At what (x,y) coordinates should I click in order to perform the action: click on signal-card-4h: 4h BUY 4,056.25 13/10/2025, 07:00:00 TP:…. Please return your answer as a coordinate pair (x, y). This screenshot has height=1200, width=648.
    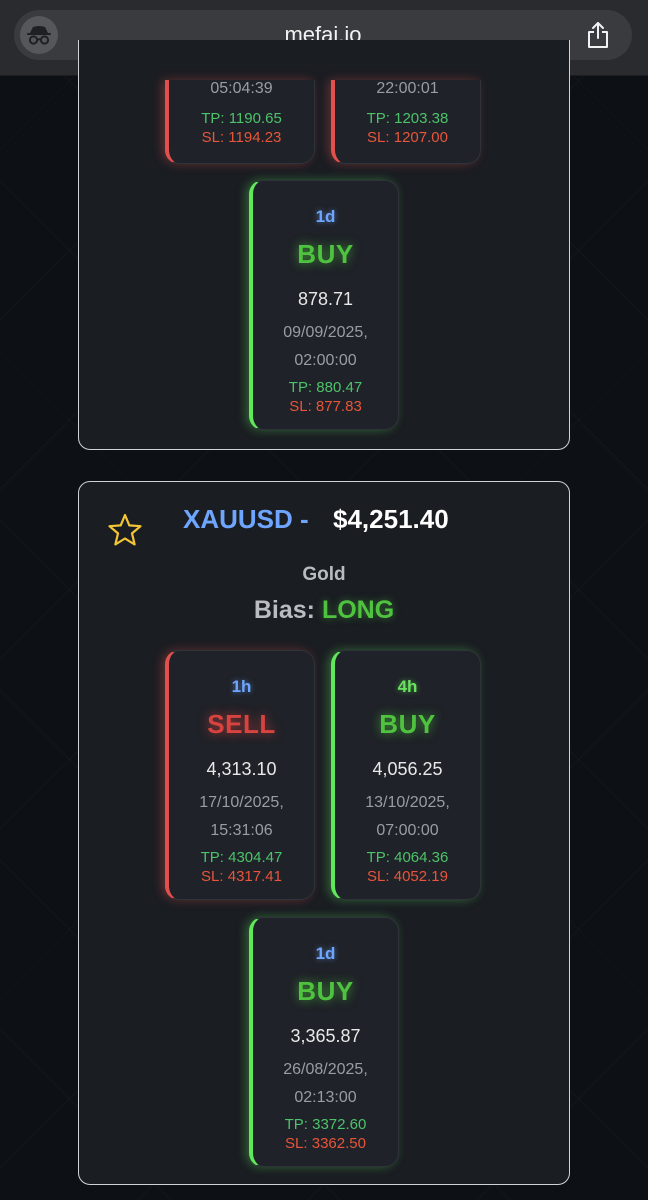
    Looking at the image, I should click on (406, 775).